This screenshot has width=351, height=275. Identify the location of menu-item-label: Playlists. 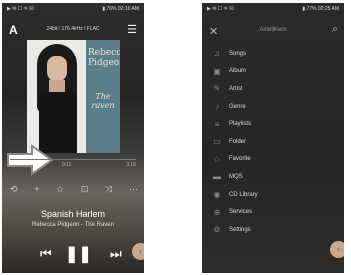
(240, 124).